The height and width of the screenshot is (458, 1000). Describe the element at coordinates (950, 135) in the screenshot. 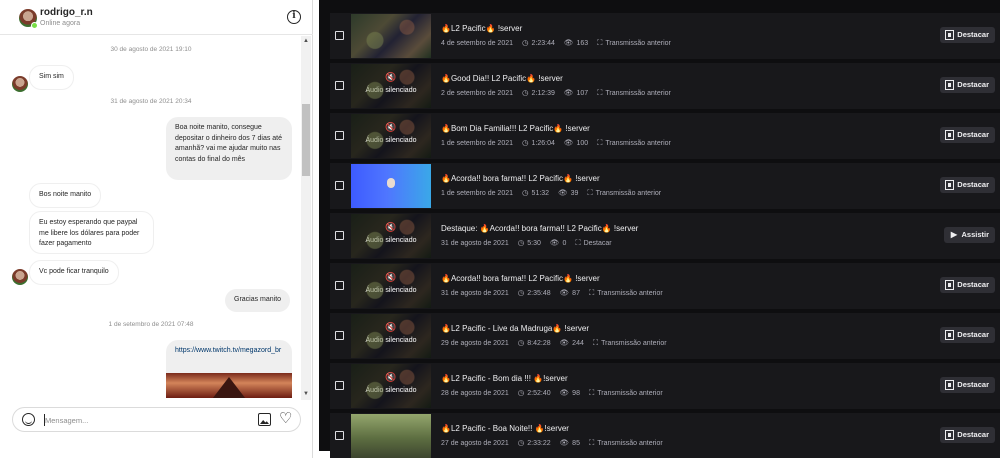

I see `highlight-icon` at that location.